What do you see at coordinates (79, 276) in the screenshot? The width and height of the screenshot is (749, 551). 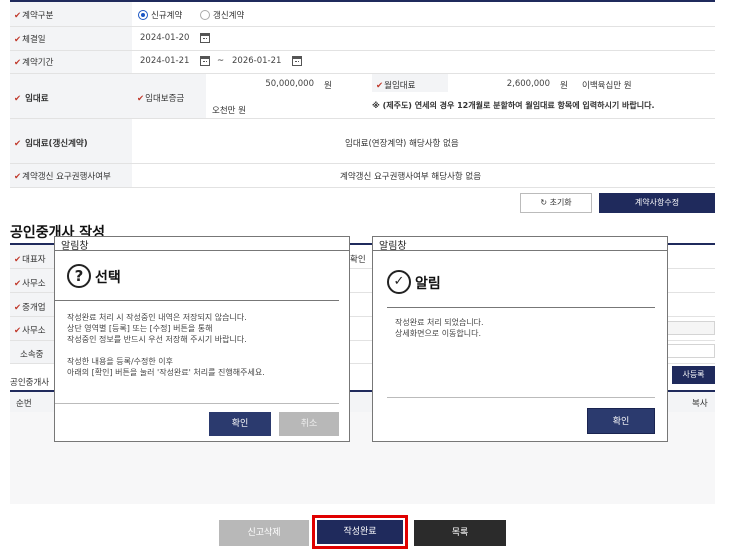 I see `question-icon: ?` at bounding box center [79, 276].